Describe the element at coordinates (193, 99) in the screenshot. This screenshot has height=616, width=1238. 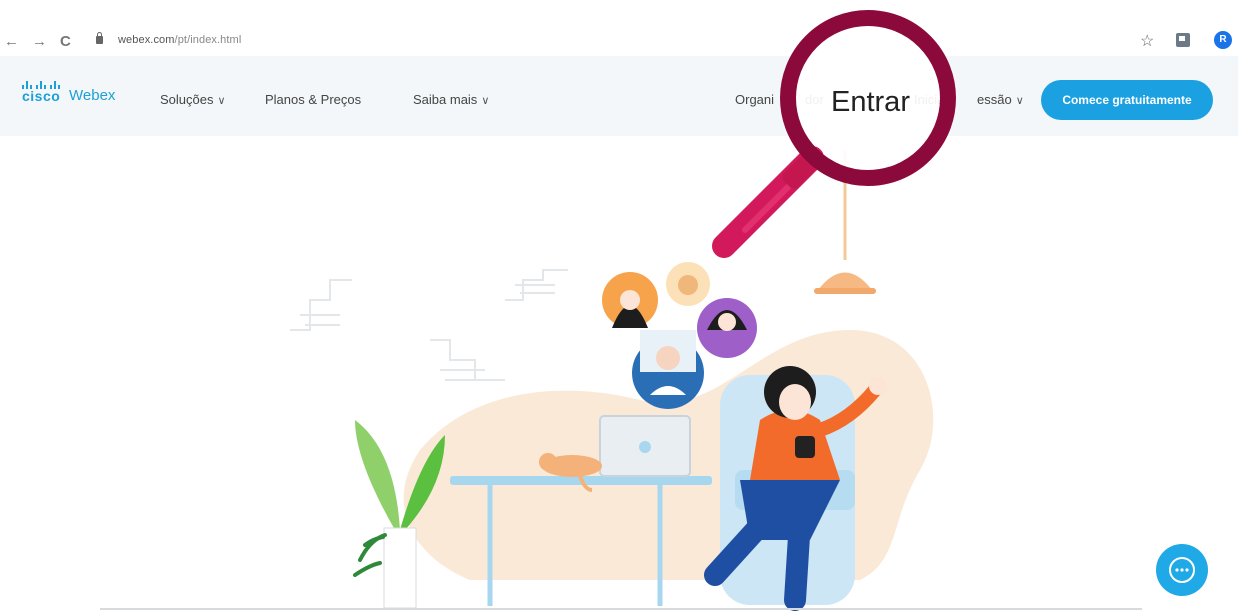
I see `menu-solucoes: Soluções ∨` at that location.